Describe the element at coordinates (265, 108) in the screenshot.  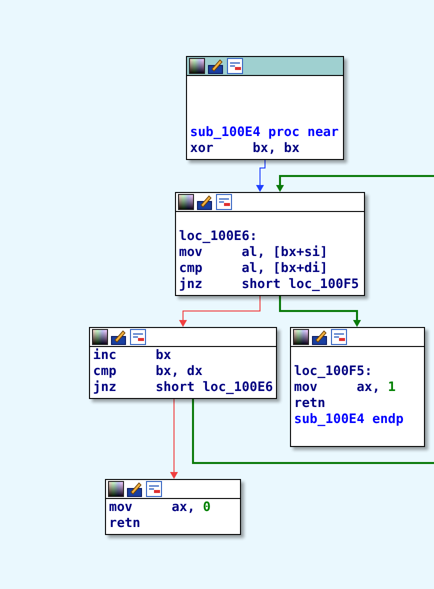
I see `code-block: sub_100E4 proc near xor bx, bx` at that location.